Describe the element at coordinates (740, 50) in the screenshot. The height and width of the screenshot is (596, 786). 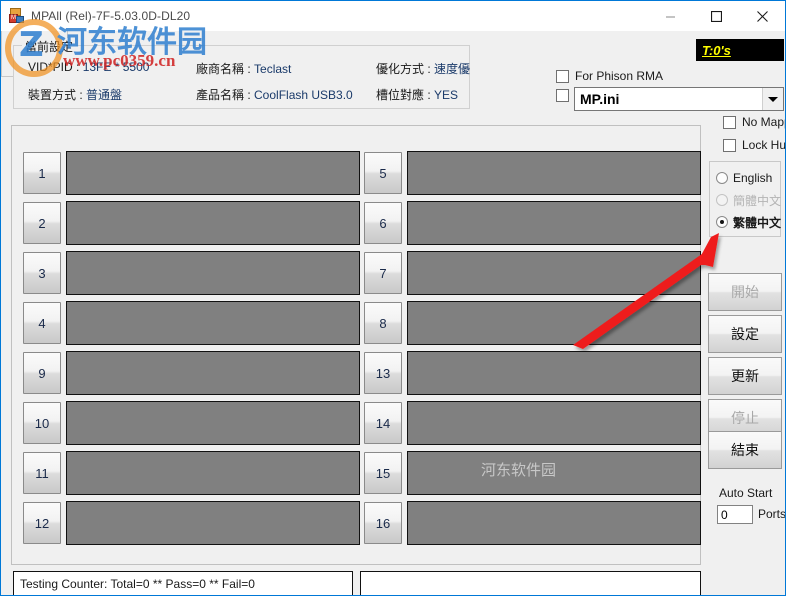
I see `timer-badge: T:0's` at that location.